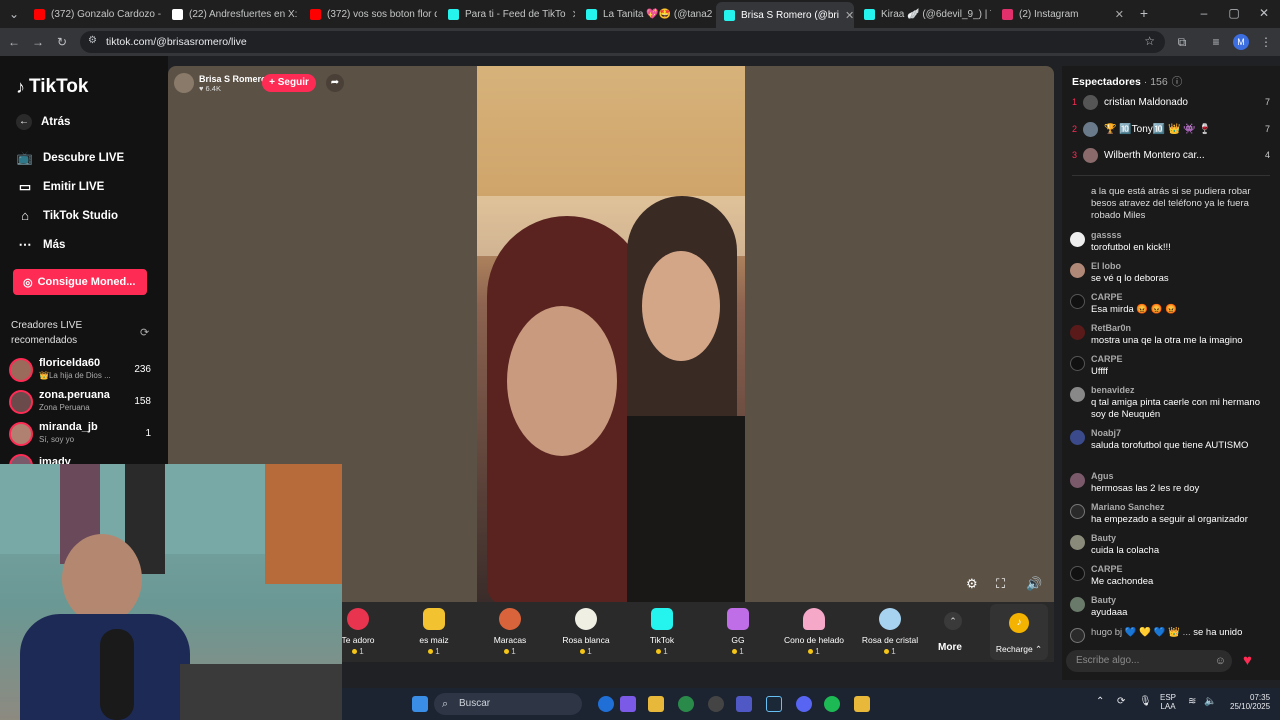 This screenshot has width=1280, height=720. I want to click on nav-more: ⋯ Más, so click(41, 245).